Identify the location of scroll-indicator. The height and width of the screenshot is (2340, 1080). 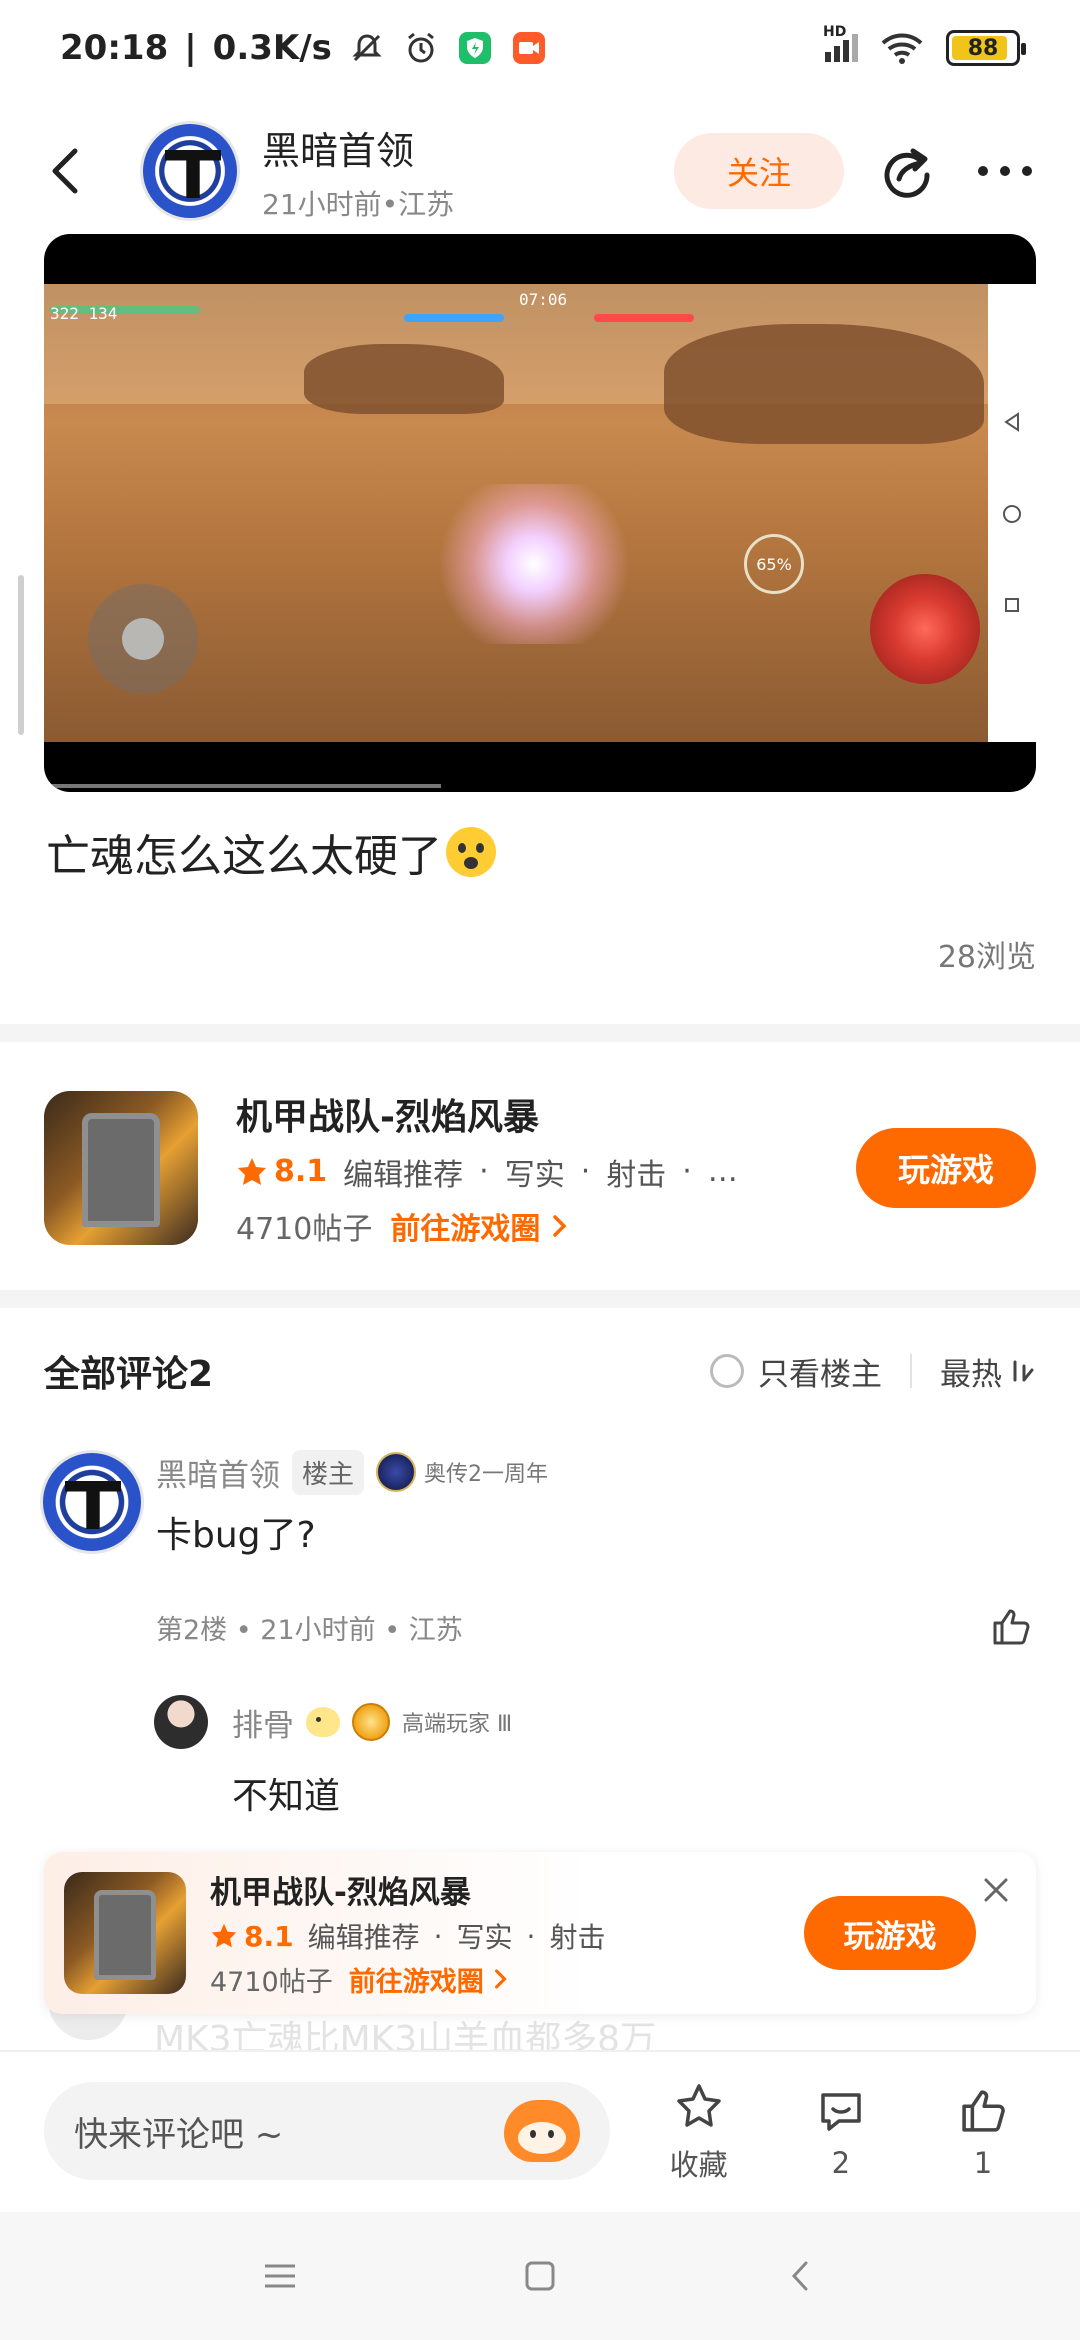
(21, 655).